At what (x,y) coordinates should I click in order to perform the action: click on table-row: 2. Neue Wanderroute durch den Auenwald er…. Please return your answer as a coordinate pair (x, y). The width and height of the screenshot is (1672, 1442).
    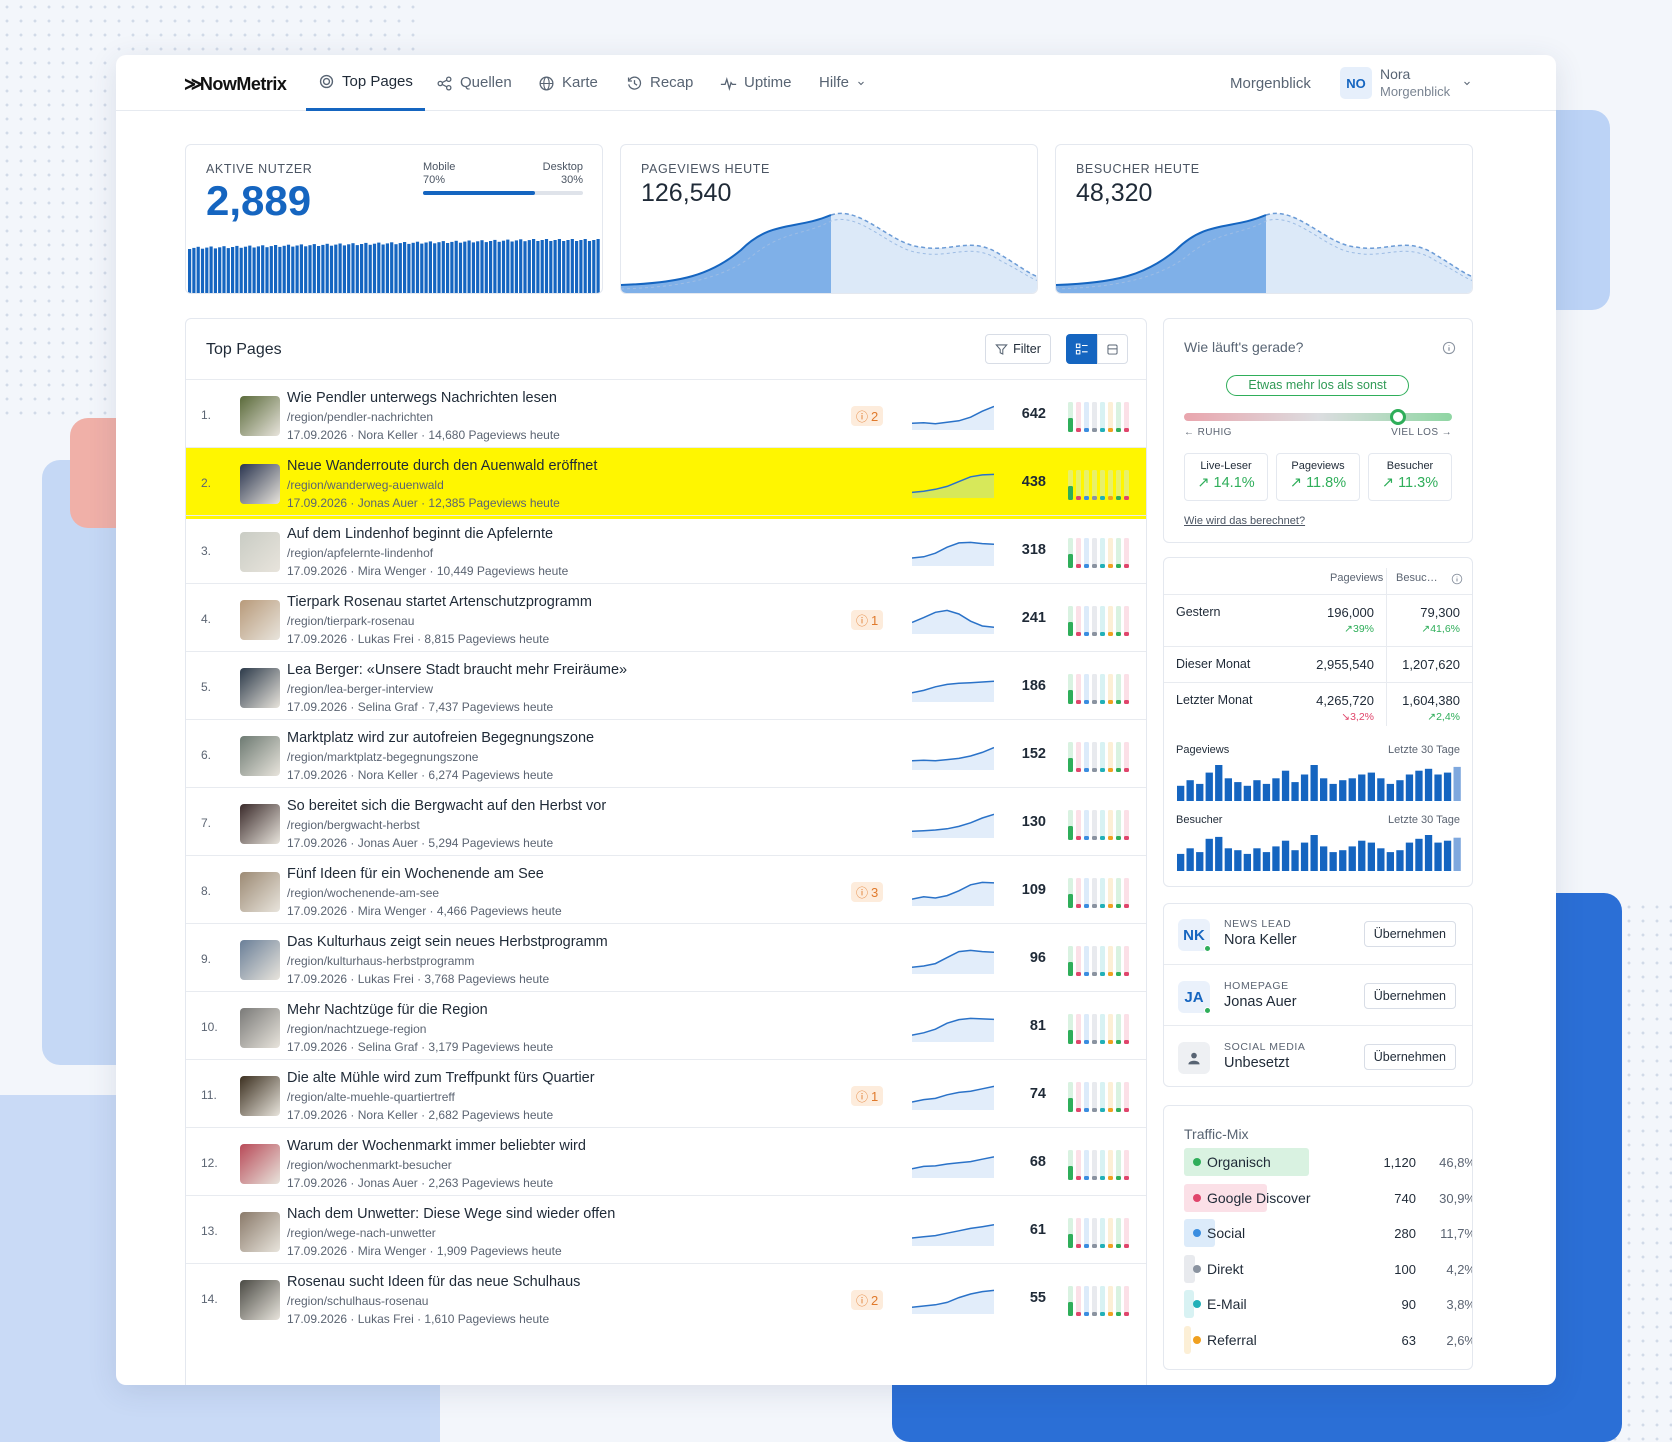
    Looking at the image, I should click on (666, 483).